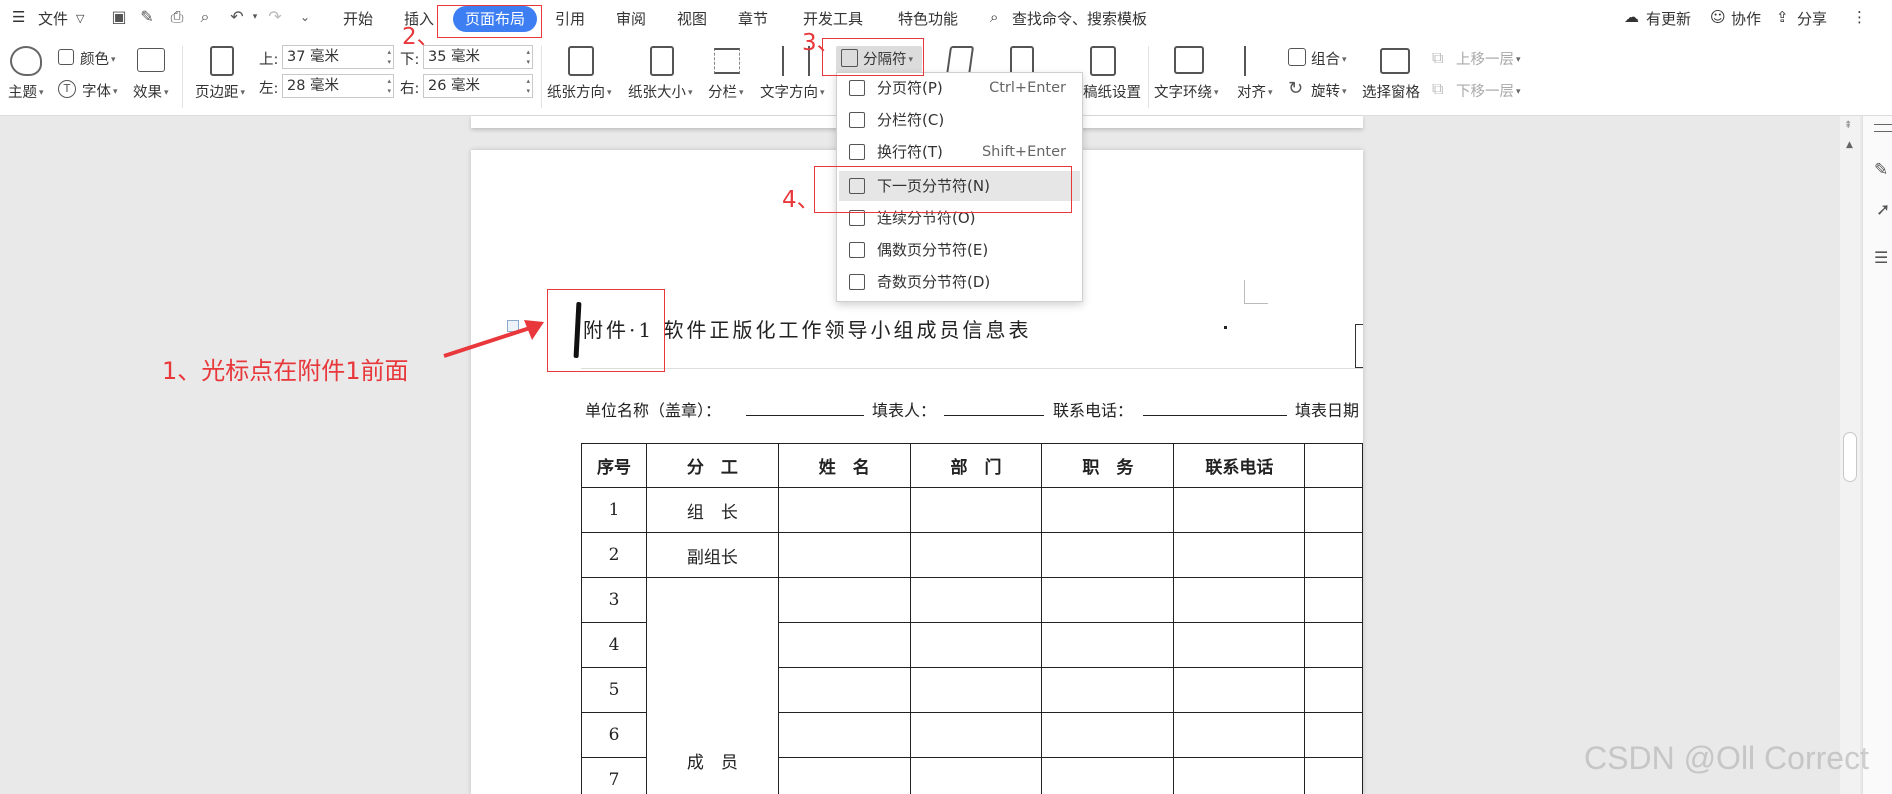 This screenshot has width=1892, height=794. What do you see at coordinates (1297, 57) in the screenshot?
I see `group-icon` at bounding box center [1297, 57].